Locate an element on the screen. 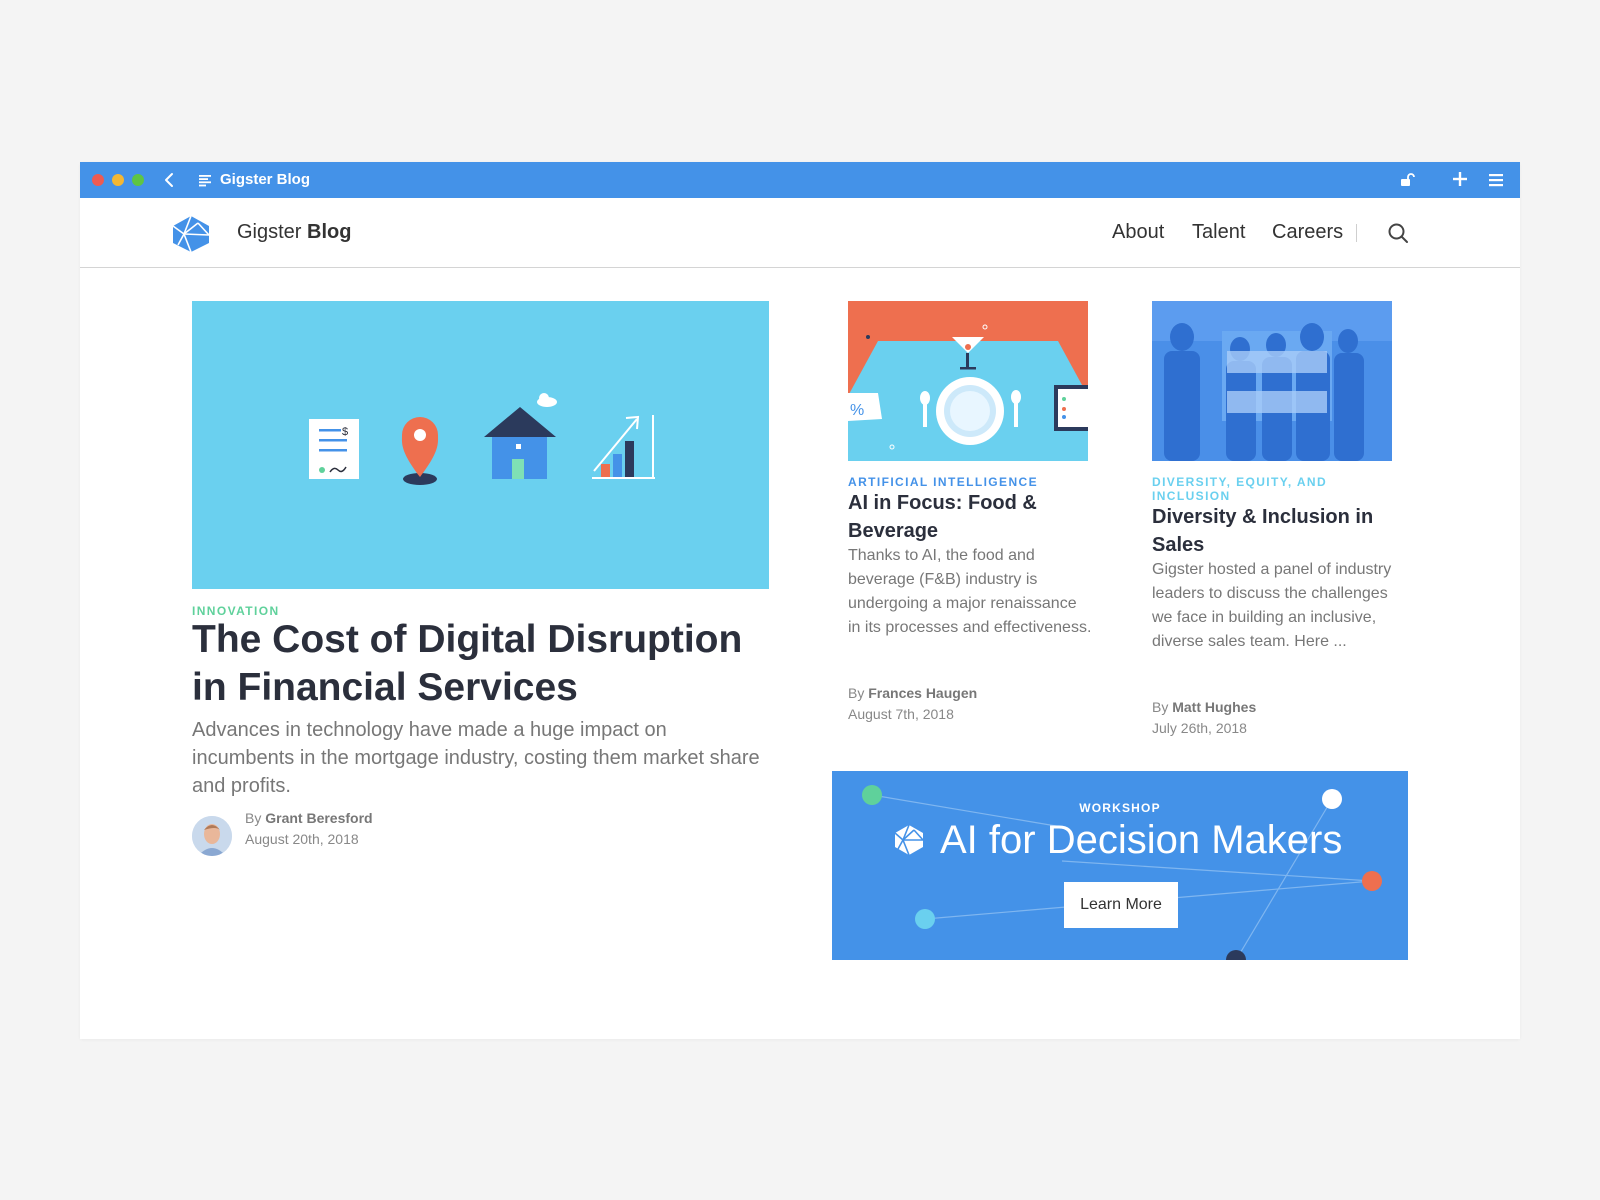  card-diversity-byline: By Matt Hughes is located at coordinates (1204, 707).